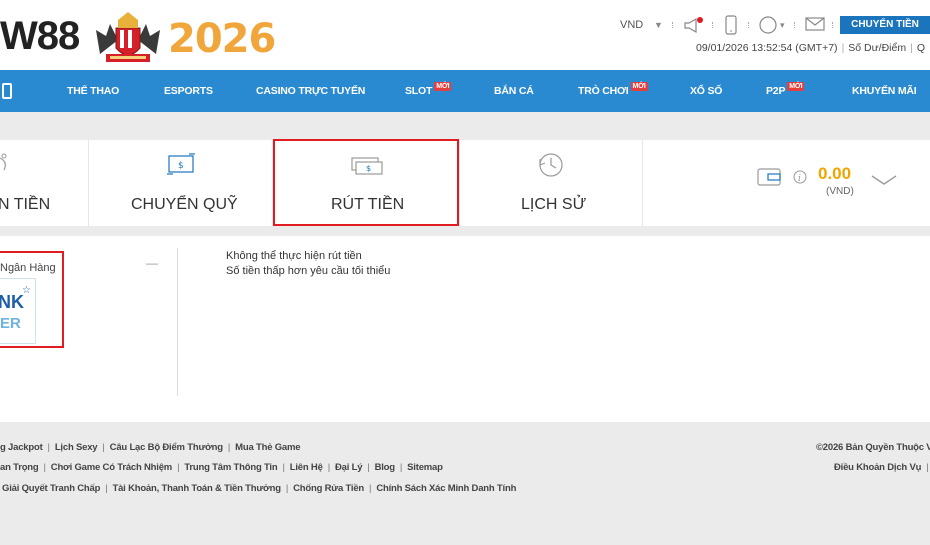 The height and width of the screenshot is (545, 930). What do you see at coordinates (877, 467) in the screenshot?
I see `terms-link: Điều Khoản Dịch Vụ` at bounding box center [877, 467].